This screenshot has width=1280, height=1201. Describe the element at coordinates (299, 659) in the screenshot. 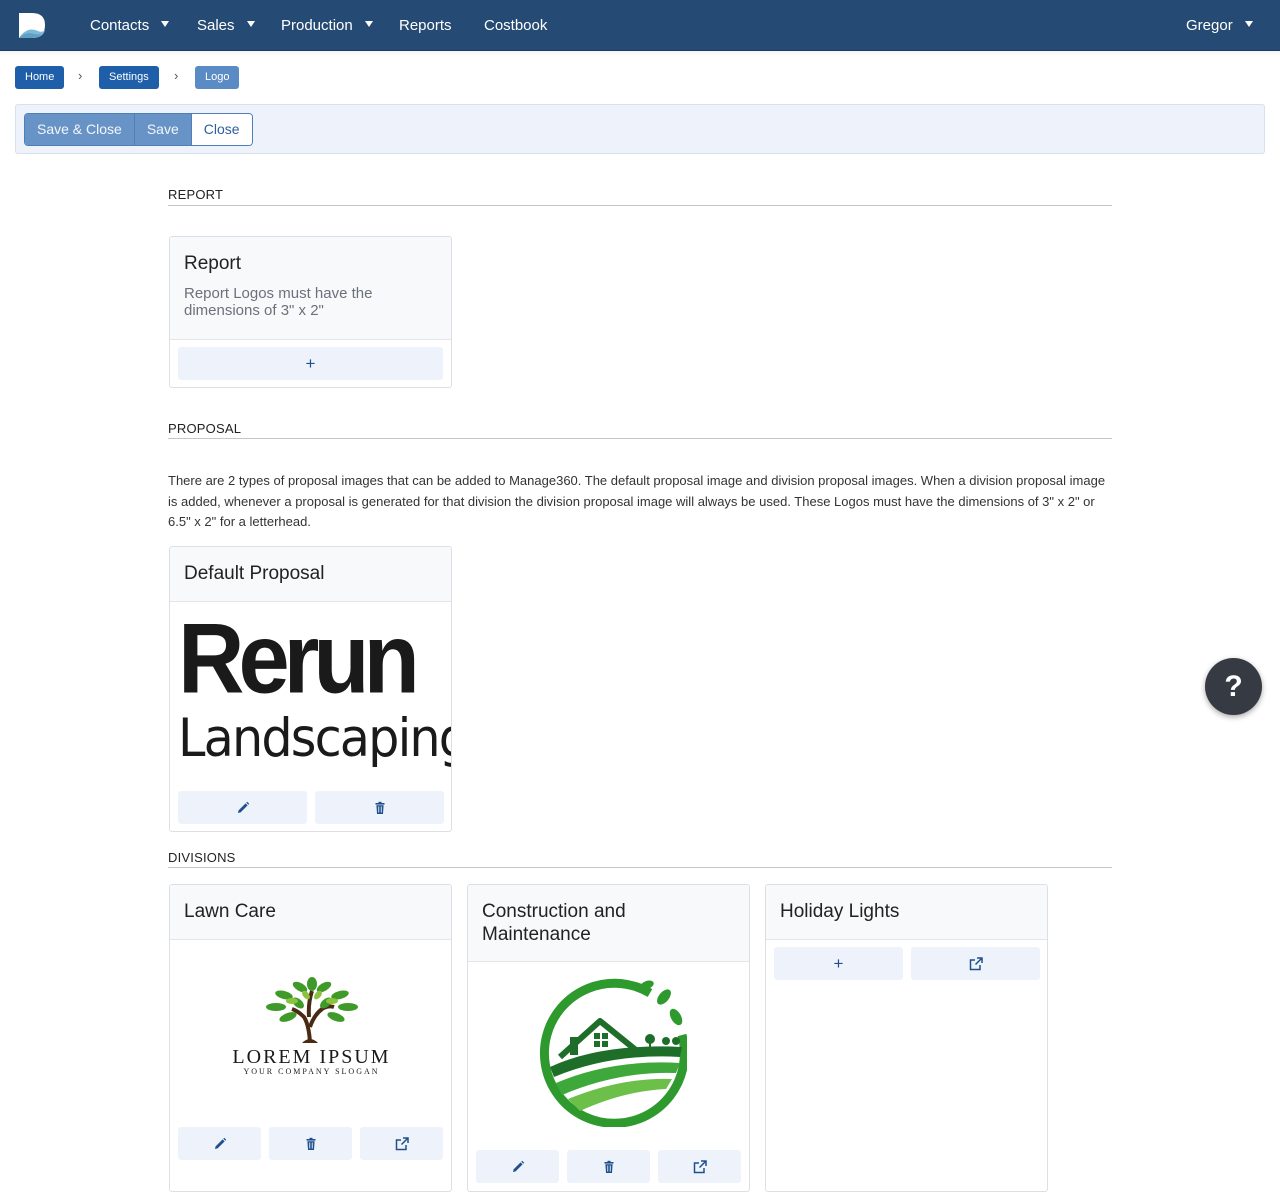

I see `logo-wordmark-top: Rerun` at that location.